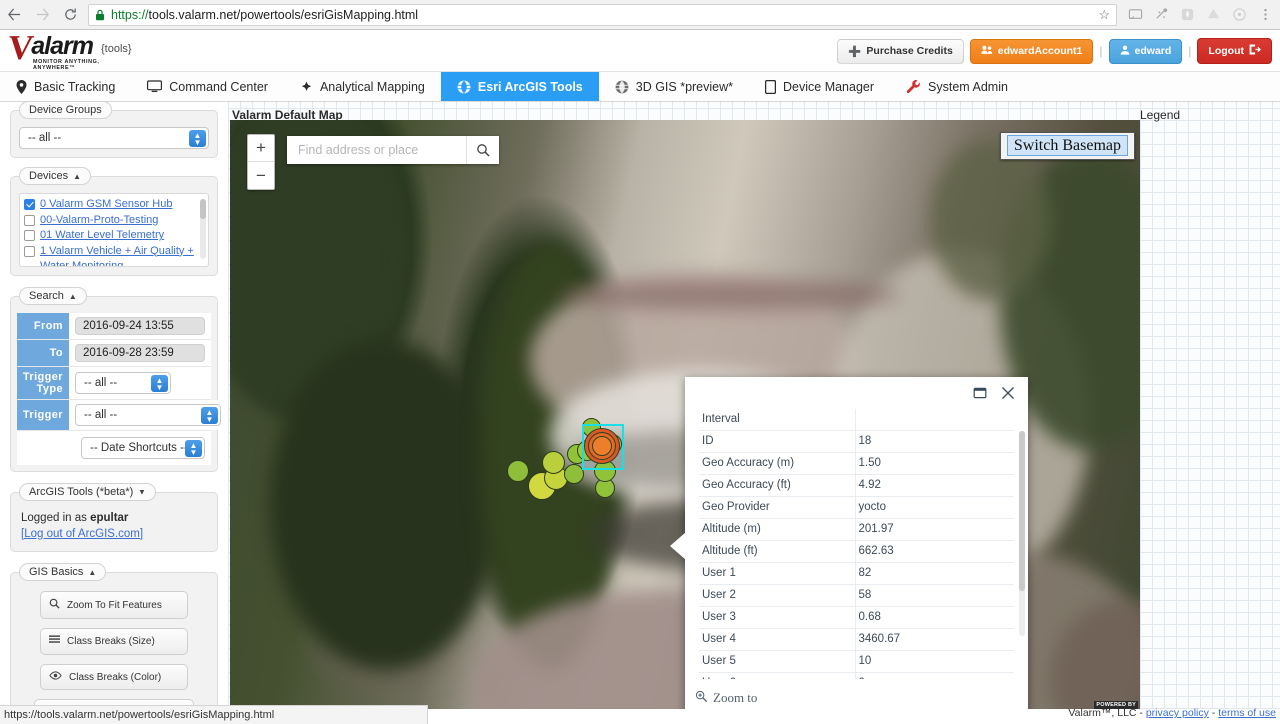  I want to click on browser-extension-icons, so click(1201, 15).